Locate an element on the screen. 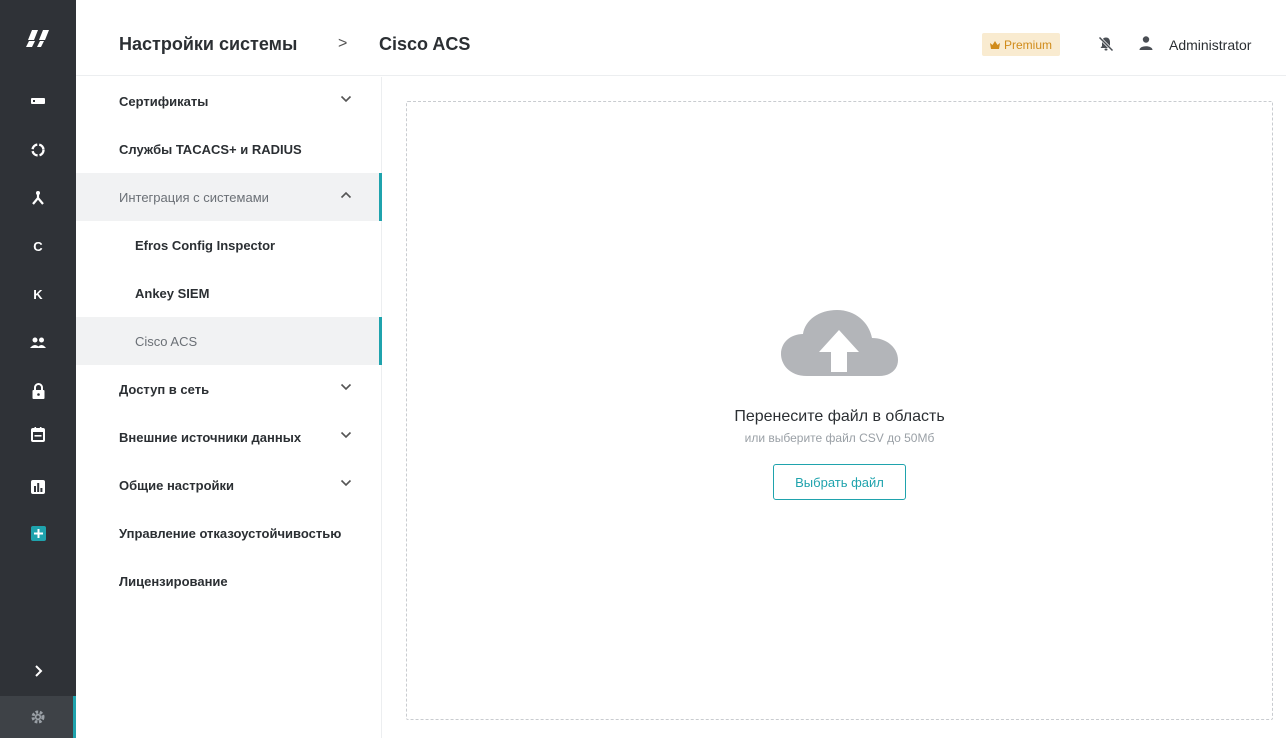 This screenshot has width=1286, height=738. menu-item-label: Внешние источники данных is located at coordinates (210, 437).